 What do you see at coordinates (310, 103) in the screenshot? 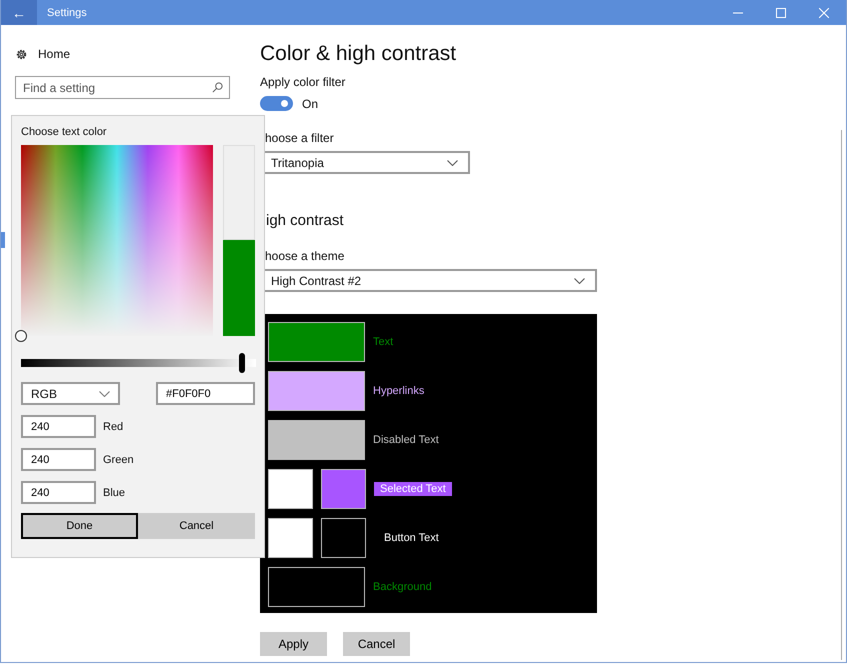
I see `toggle-state: On` at bounding box center [310, 103].